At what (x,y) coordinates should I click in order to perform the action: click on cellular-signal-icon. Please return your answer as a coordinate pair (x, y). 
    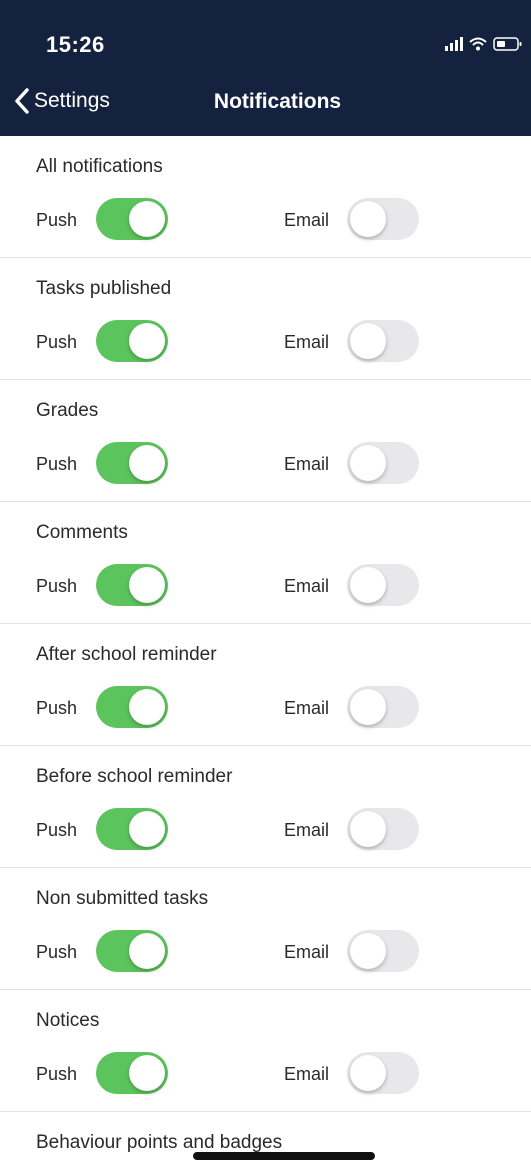
    Looking at the image, I should click on (454, 44).